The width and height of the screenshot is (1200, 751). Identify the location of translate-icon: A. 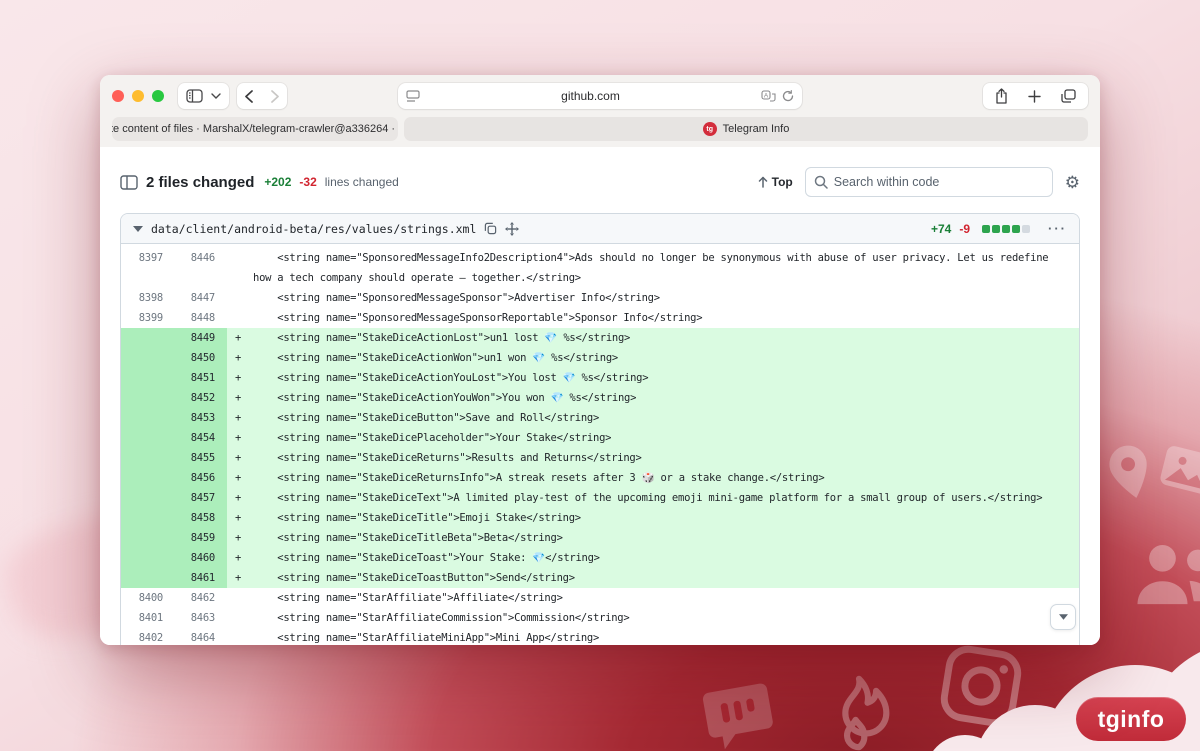
(768, 96).